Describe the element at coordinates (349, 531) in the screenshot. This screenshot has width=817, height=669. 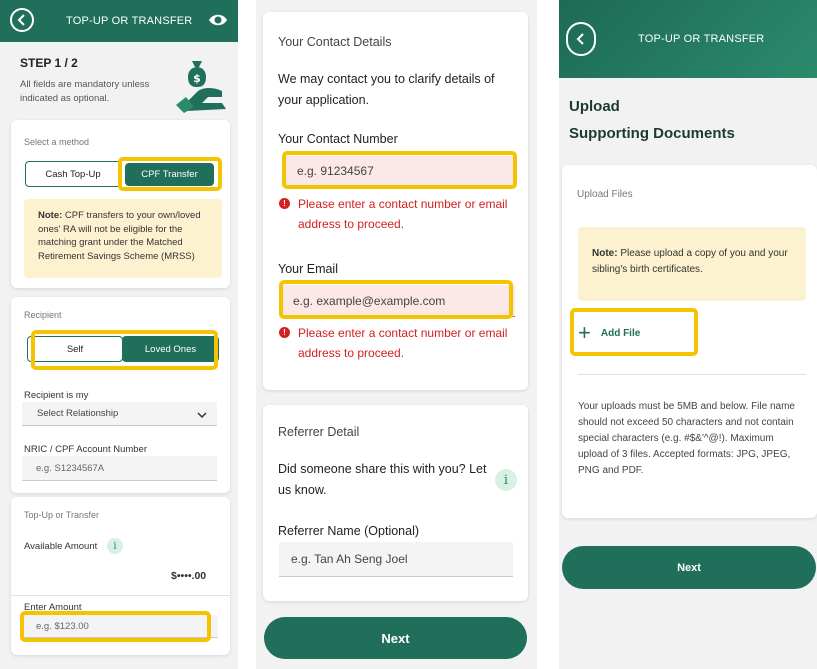
I see `referrer-name-label: Referrer Name (Optional)` at that location.